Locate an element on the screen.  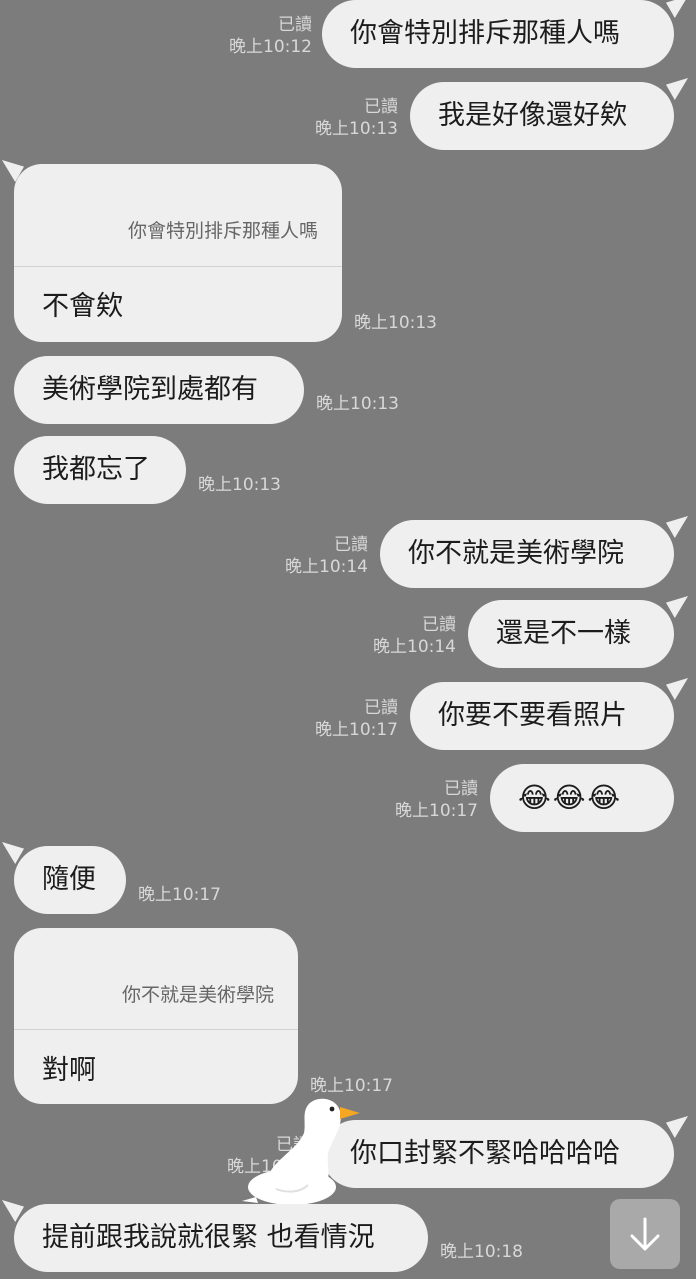
message-bubble-incoming: 隨便 is located at coordinates (70, 880).